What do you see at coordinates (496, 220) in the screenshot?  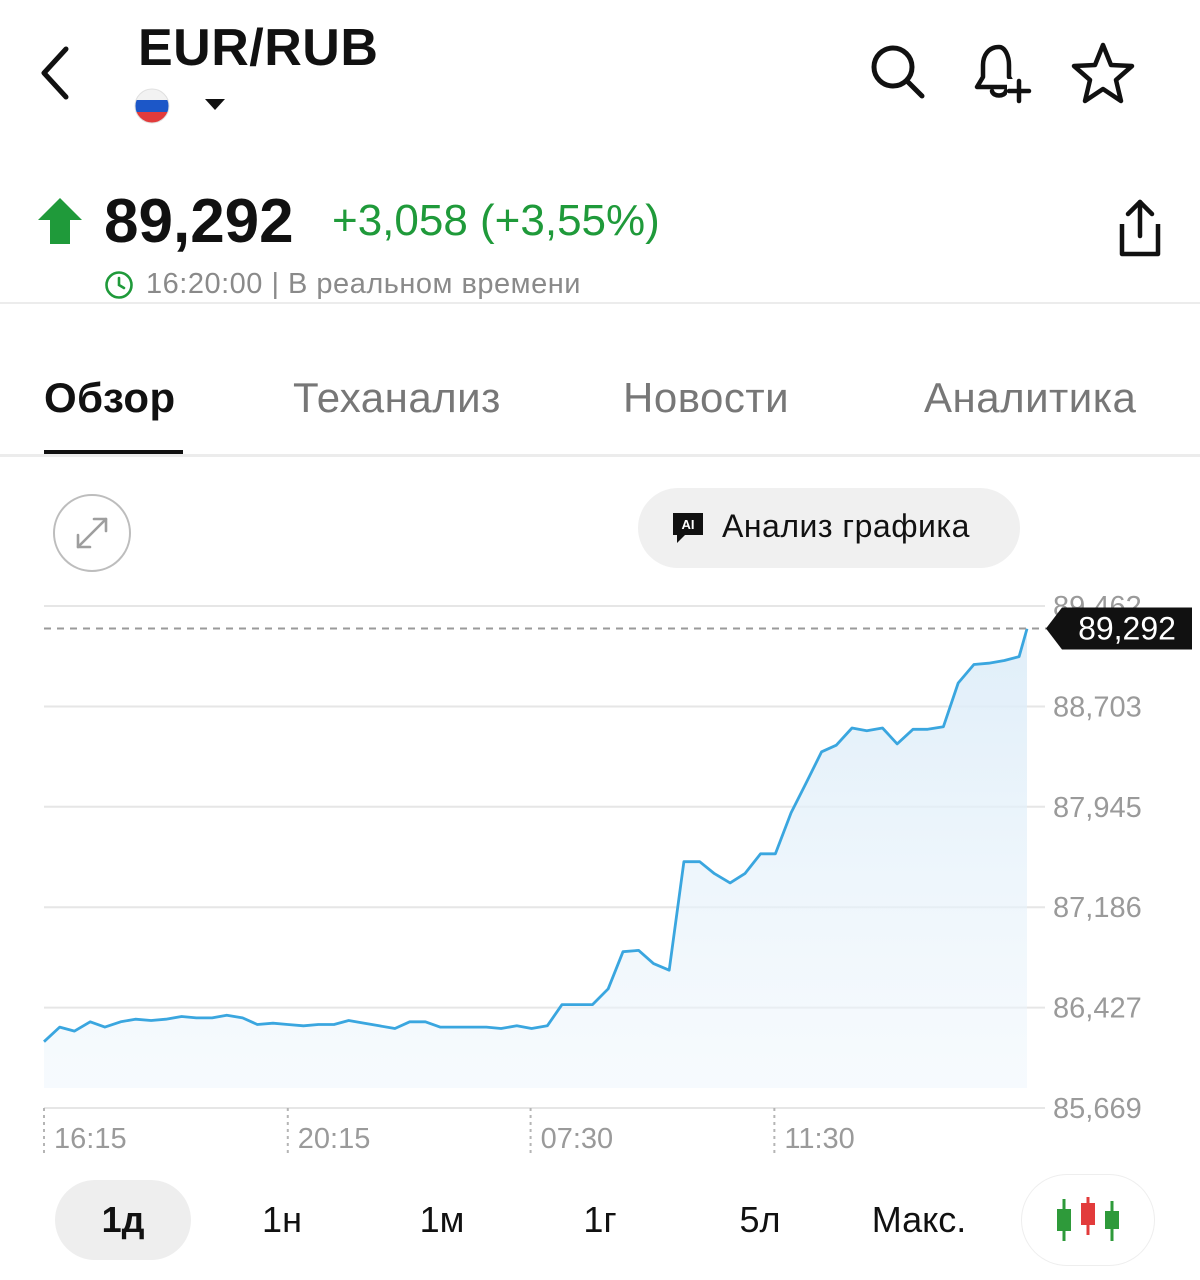 I see `price-change: +3,058 (+3,55%)` at bounding box center [496, 220].